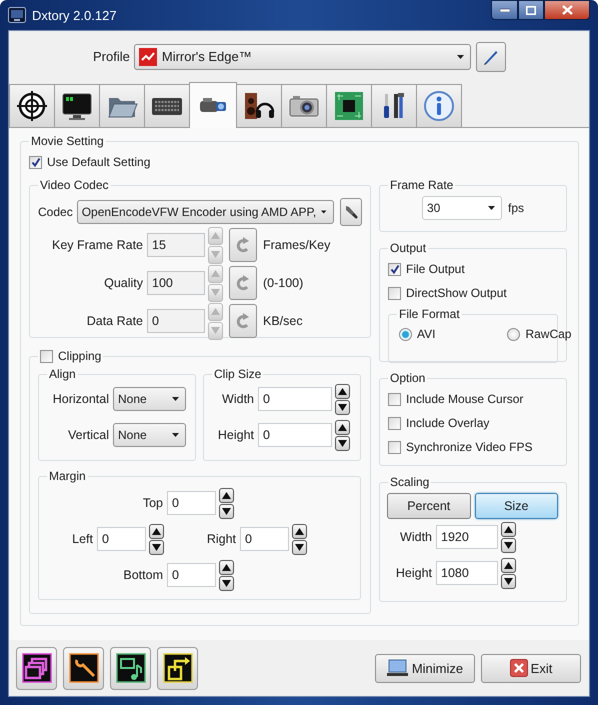 Image resolution: width=598 pixels, height=705 pixels. What do you see at coordinates (491, 57) in the screenshot?
I see `edit-button` at bounding box center [491, 57].